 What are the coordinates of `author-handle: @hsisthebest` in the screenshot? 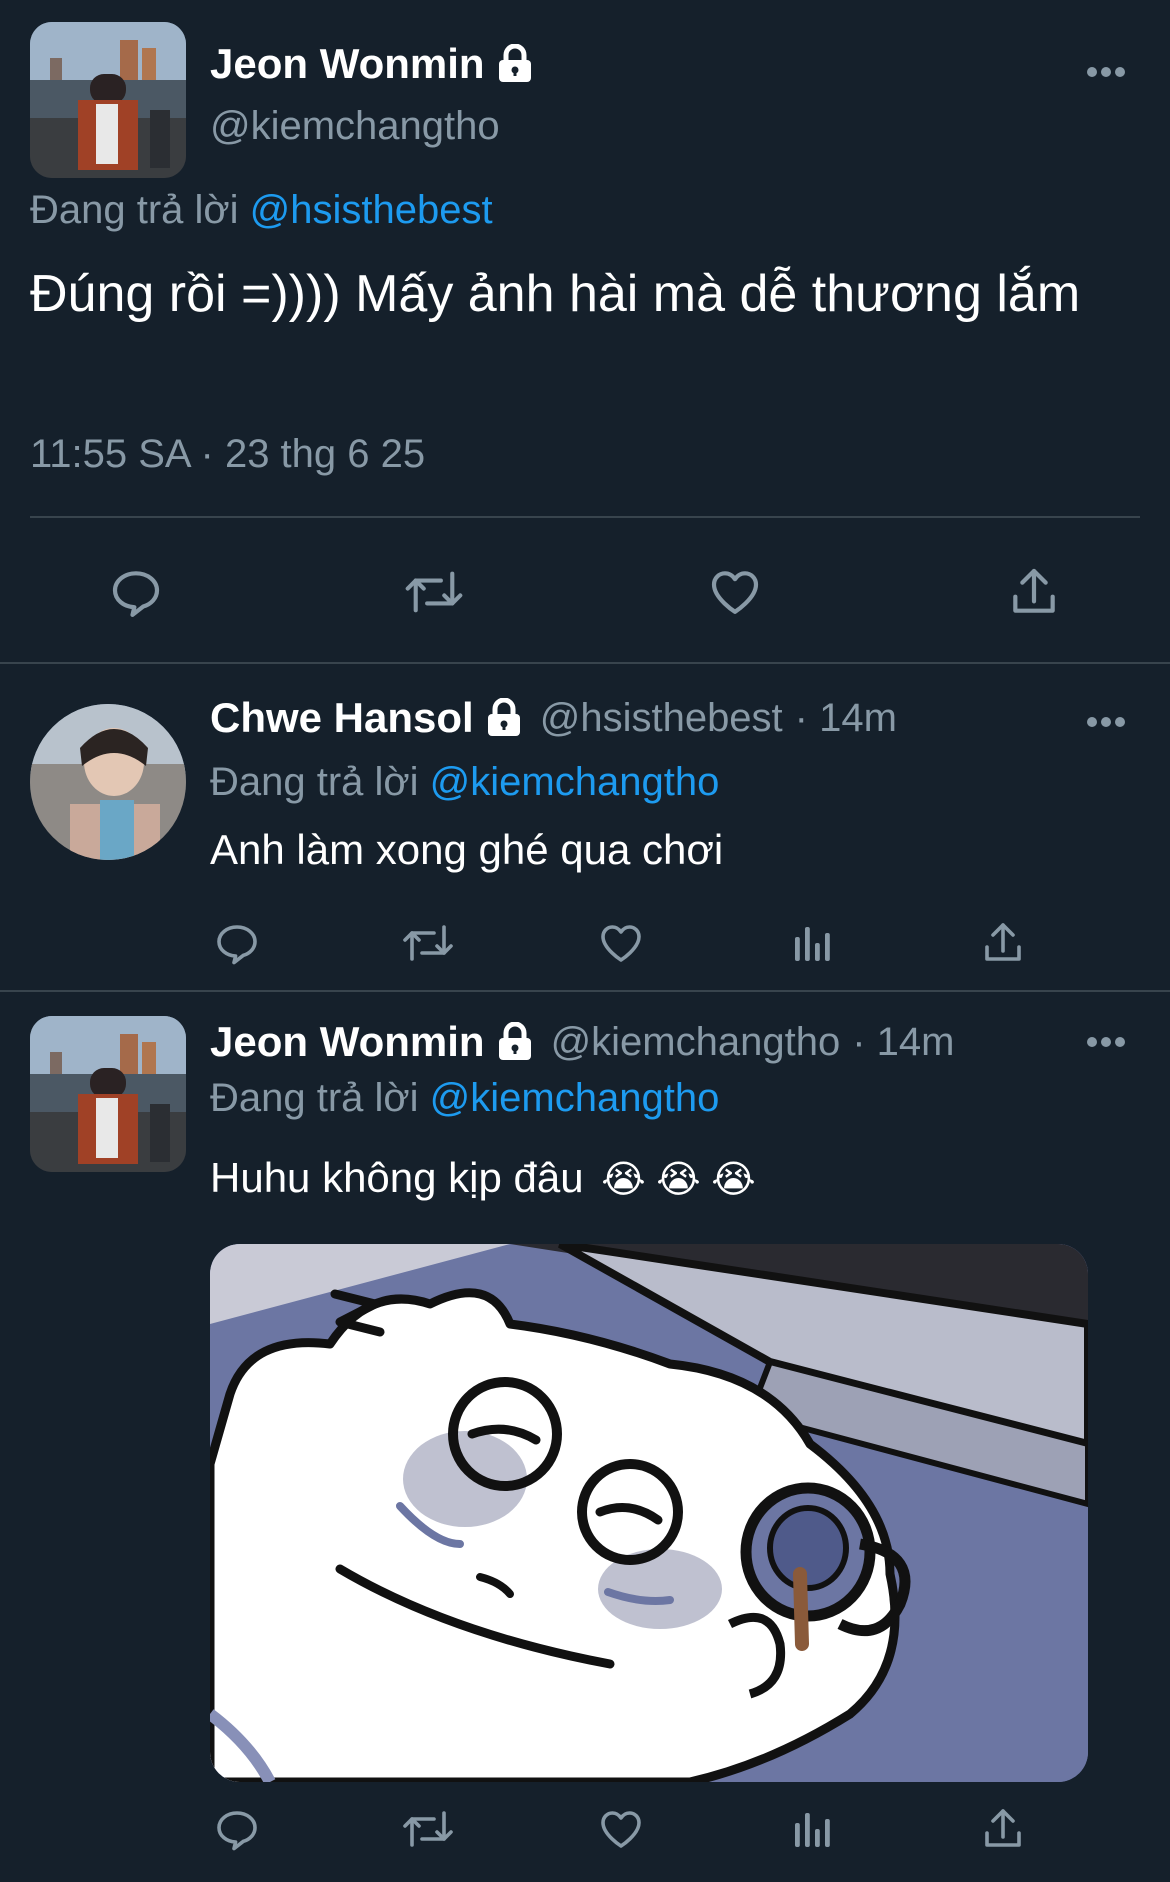 It's located at (661, 718).